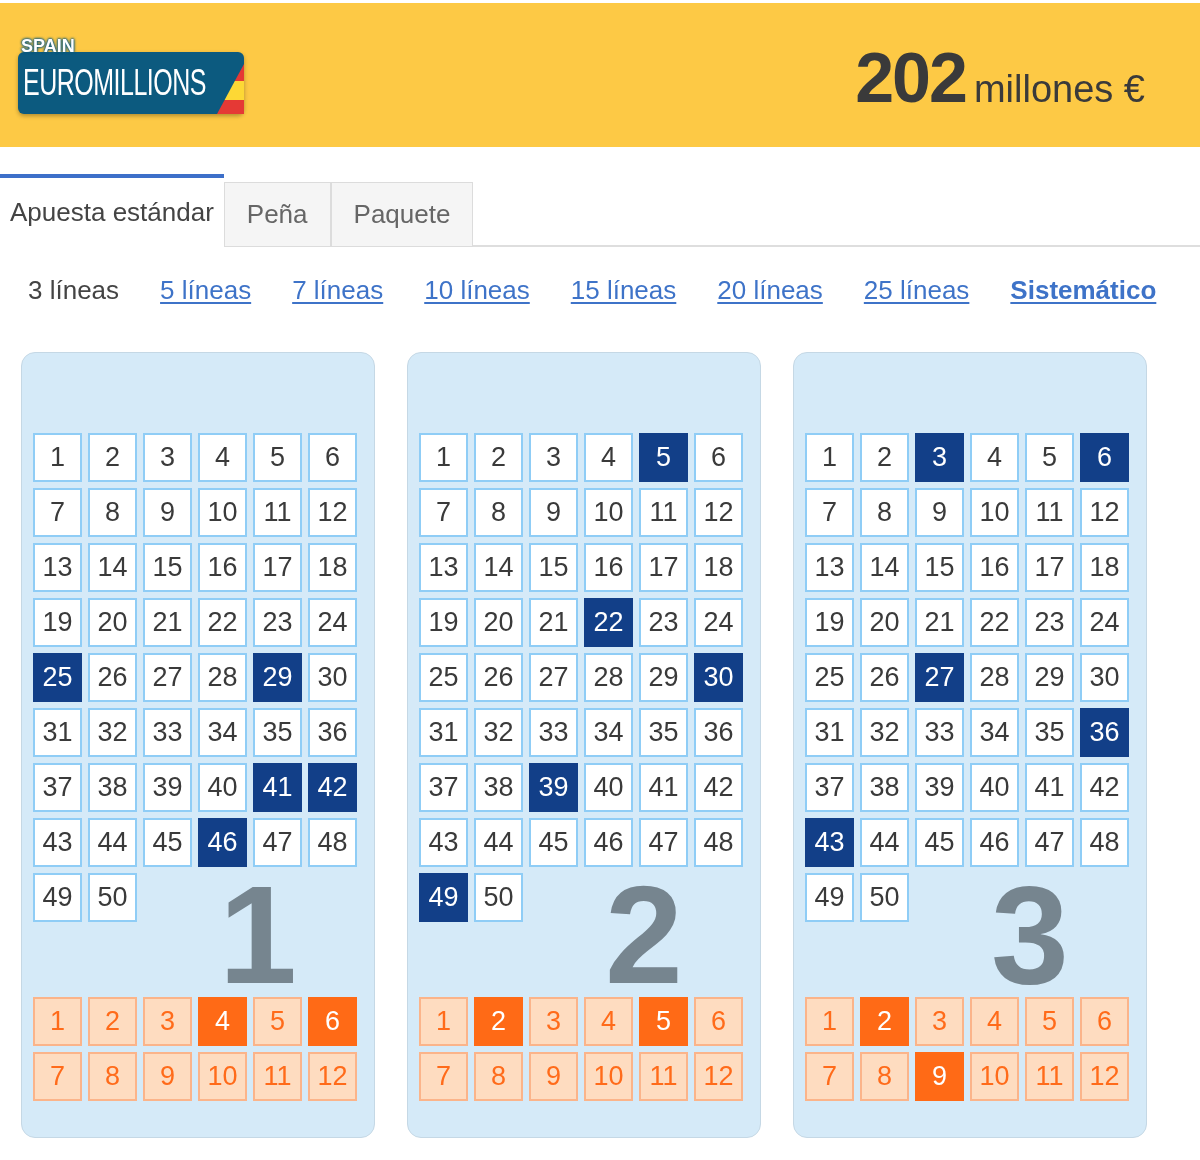 Image resolution: width=1200 pixels, height=1160 pixels. Describe the element at coordinates (1104, 457) in the screenshot. I see `number-cell: 6` at that location.